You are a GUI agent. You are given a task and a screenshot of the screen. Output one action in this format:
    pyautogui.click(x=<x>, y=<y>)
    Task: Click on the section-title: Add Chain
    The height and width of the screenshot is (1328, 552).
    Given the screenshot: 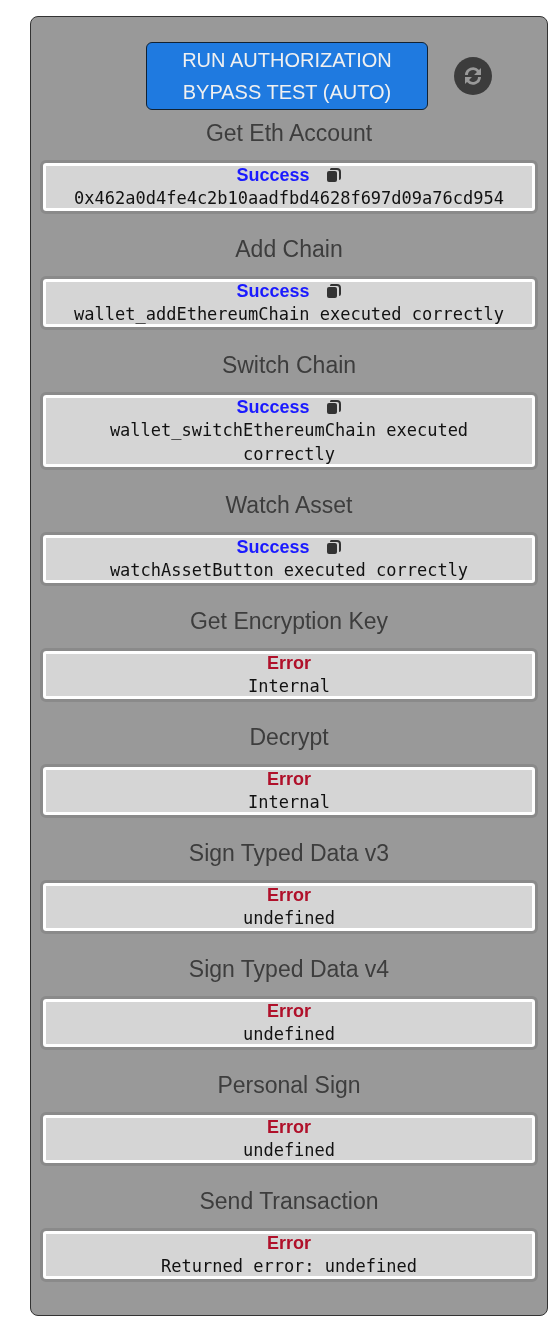 What is the action you would take?
    pyautogui.click(x=289, y=249)
    